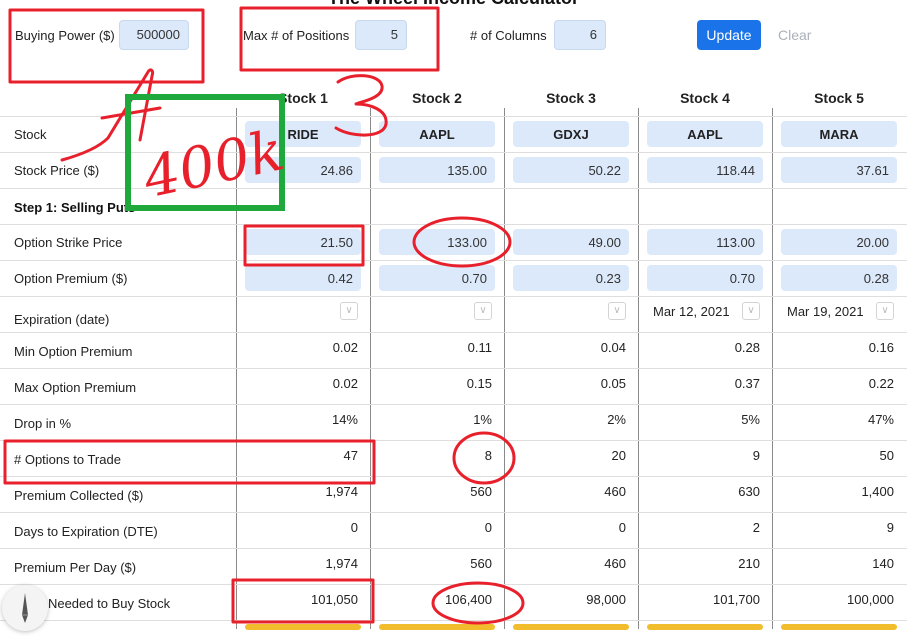 The height and width of the screenshot is (636, 907). What do you see at coordinates (303, 278) in the screenshot?
I see `option-premium-input: 0.42` at bounding box center [303, 278].